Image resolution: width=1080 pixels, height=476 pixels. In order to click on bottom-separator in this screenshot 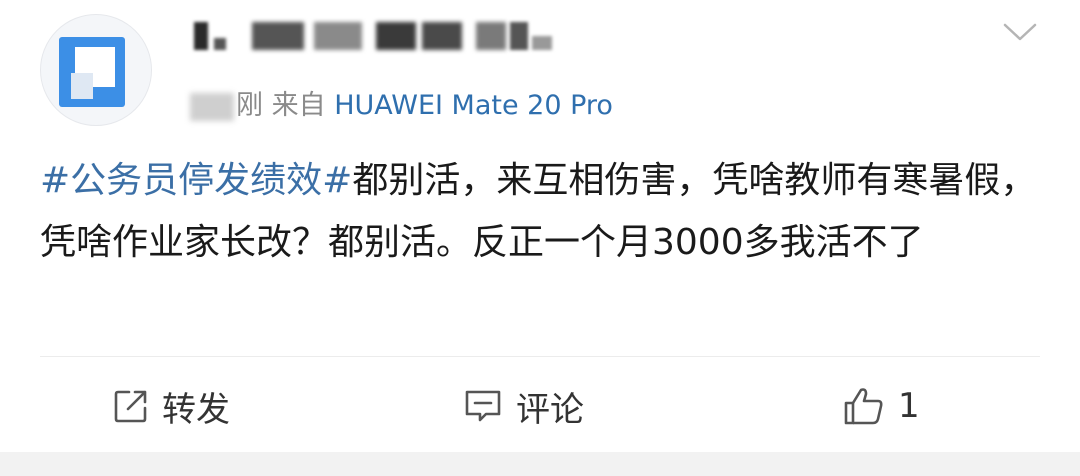, I will do `click(540, 464)`.